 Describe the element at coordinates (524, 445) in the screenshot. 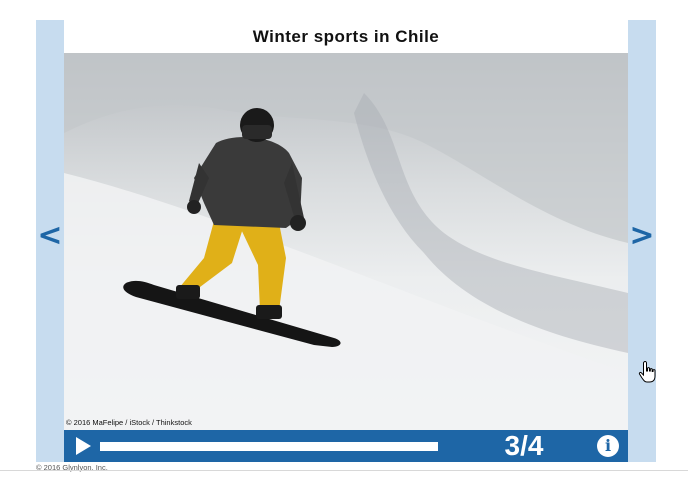

I see `slide-counter: 3/4` at that location.